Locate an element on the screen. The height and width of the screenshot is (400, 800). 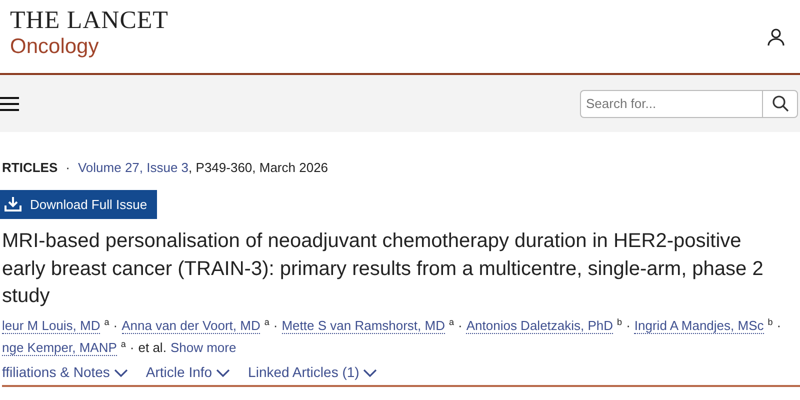
et-al-text: et al. is located at coordinates (152, 347).